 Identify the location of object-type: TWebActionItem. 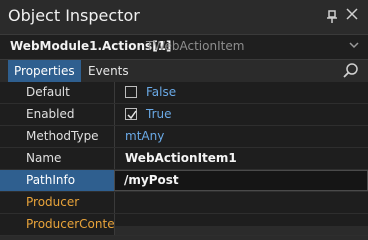
(195, 46).